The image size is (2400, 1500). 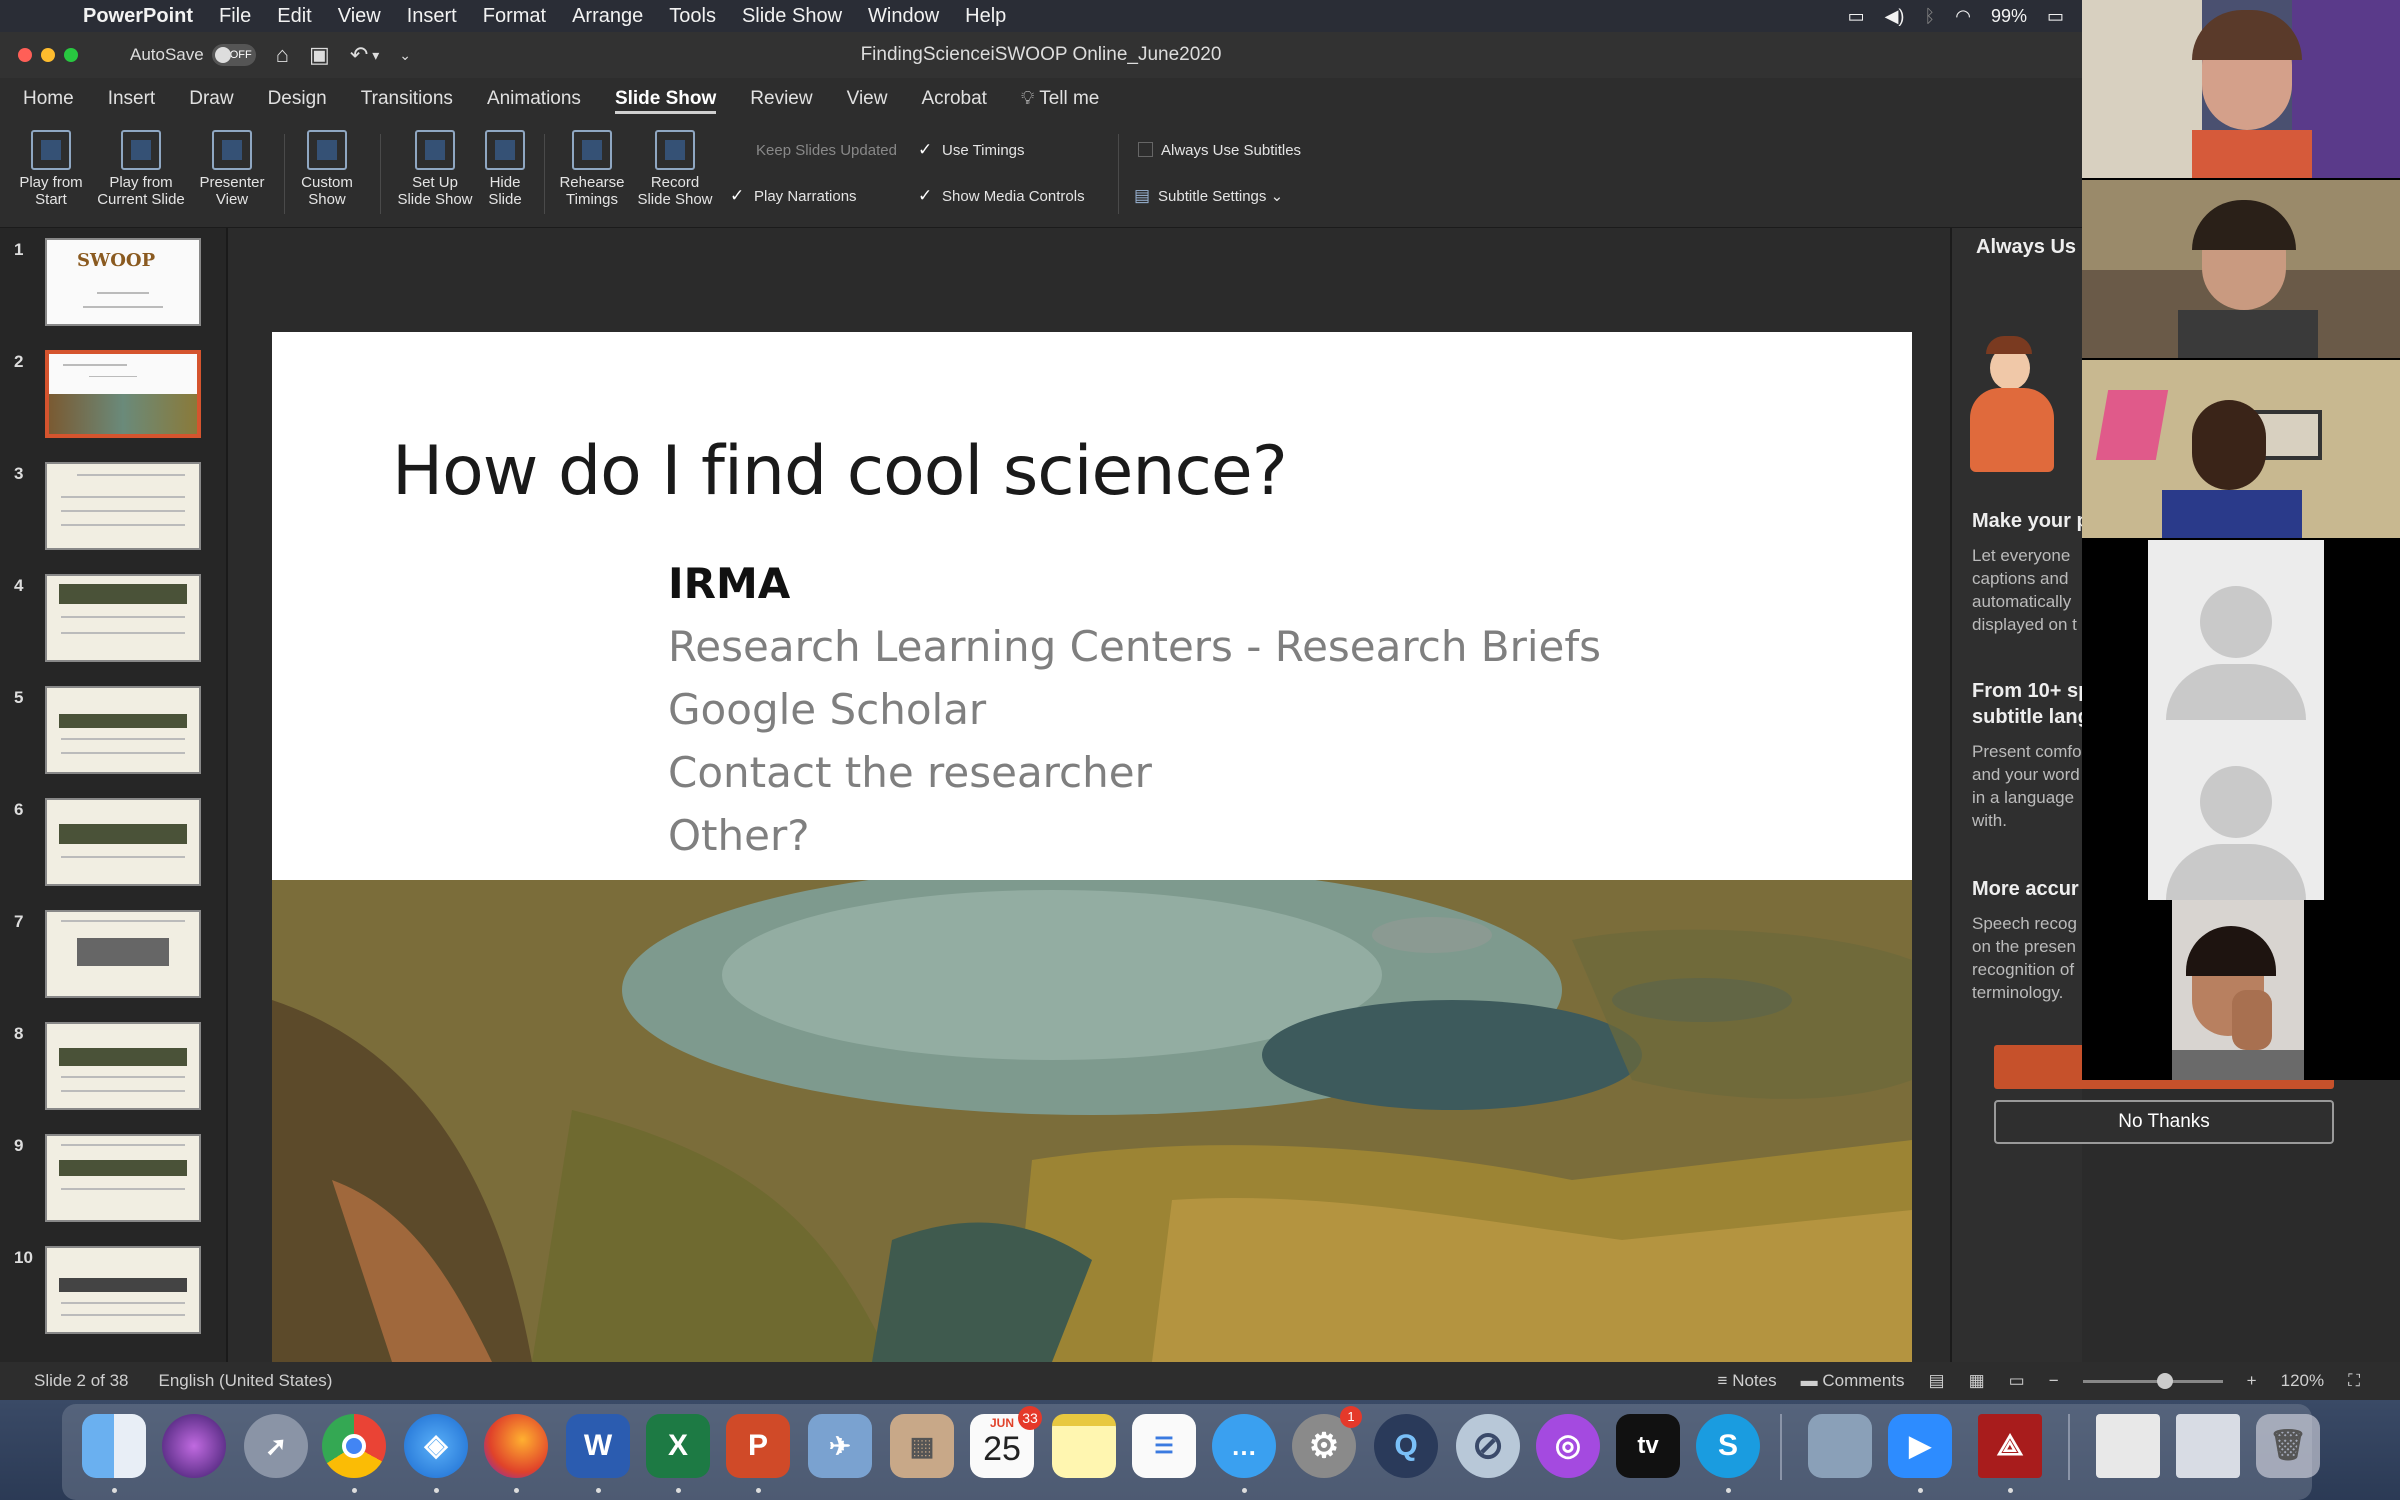 What do you see at coordinates (132, 99) in the screenshot?
I see `tab-insert: Insert` at bounding box center [132, 99].